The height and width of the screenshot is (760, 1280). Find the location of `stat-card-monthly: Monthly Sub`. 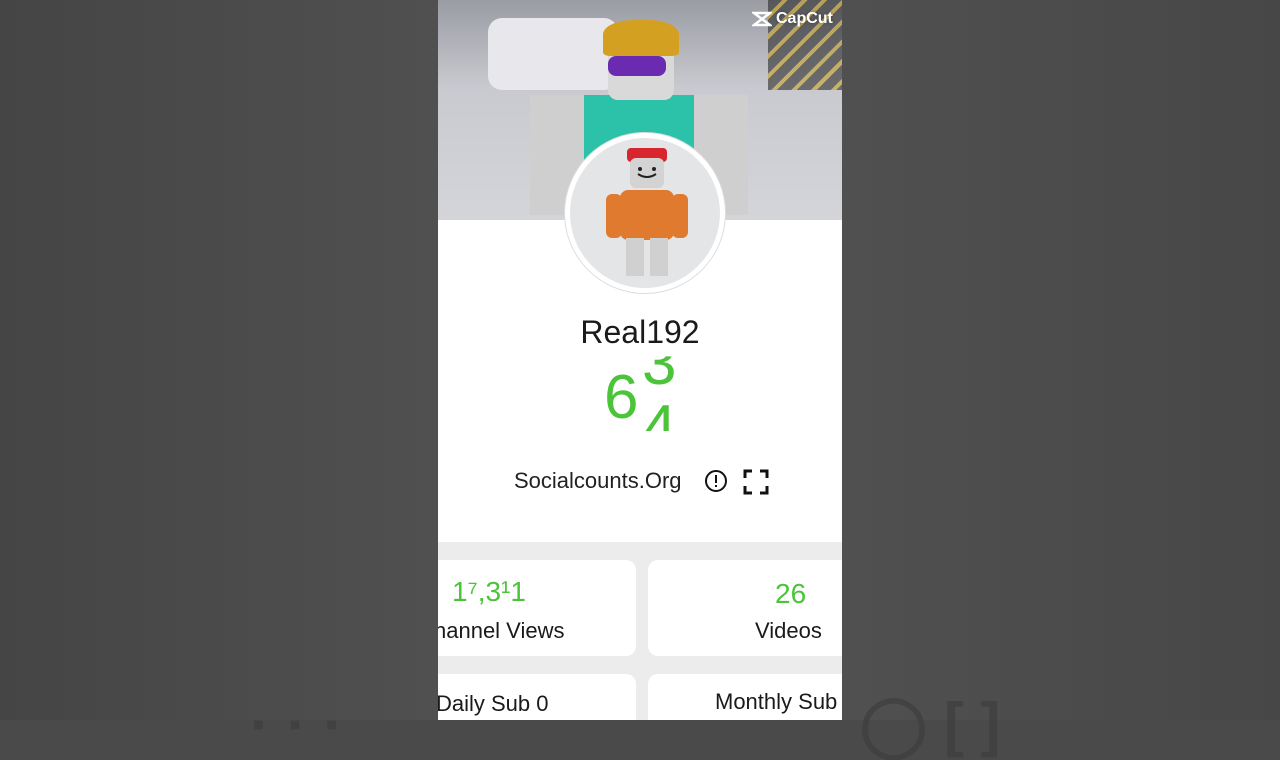

stat-card-monthly: Monthly Sub is located at coordinates (745, 697).